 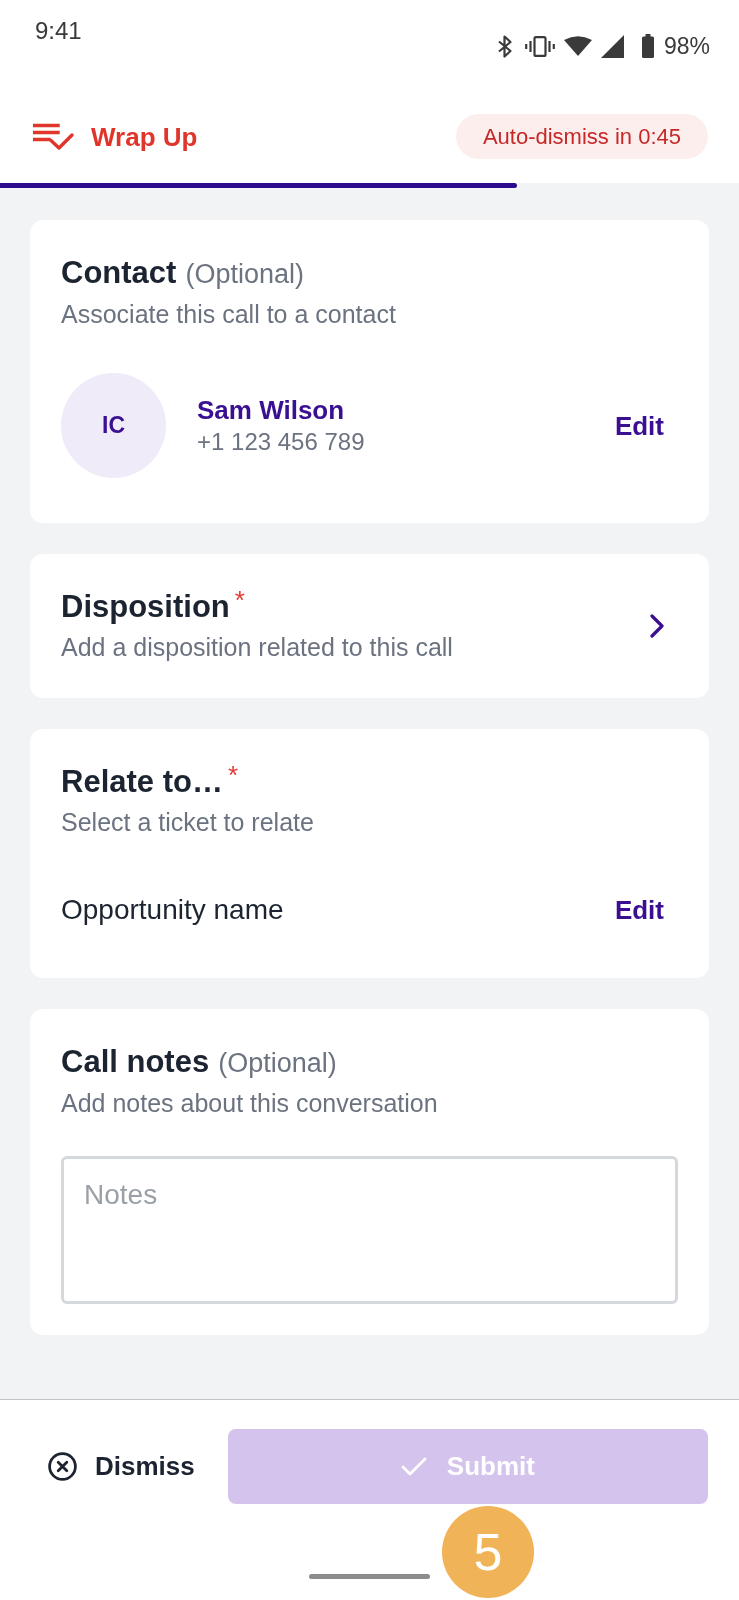 What do you see at coordinates (369, 1230) in the screenshot?
I see `notes-field: Notes` at bounding box center [369, 1230].